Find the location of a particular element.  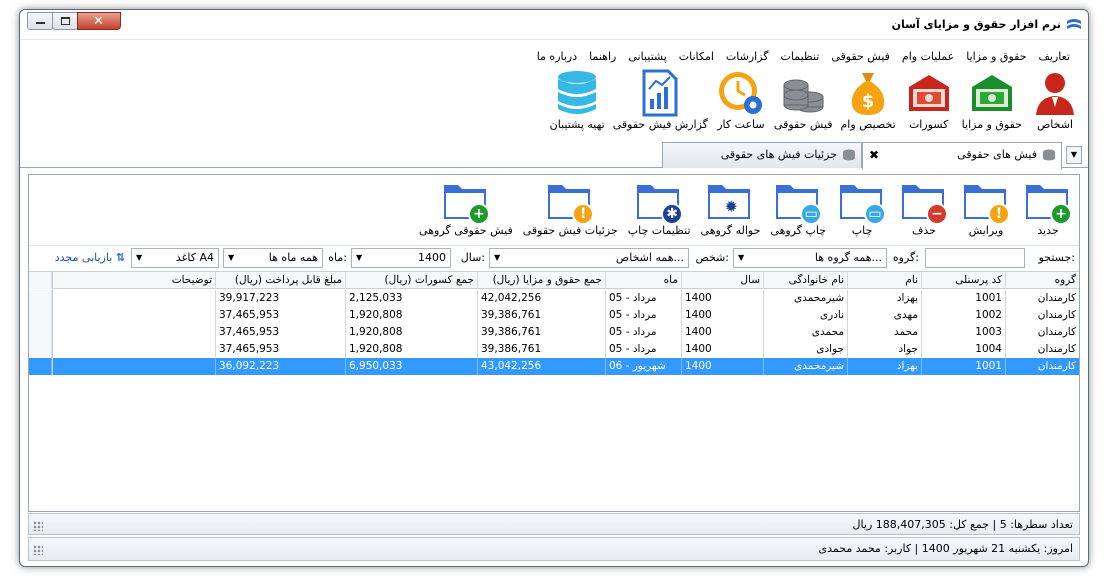

table-cell: بهزاد is located at coordinates (884, 366).